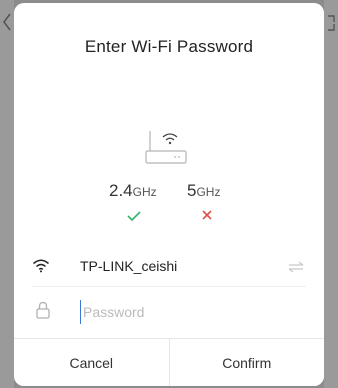 The height and width of the screenshot is (388, 338). I want to click on confirm-button: Confirm, so click(246, 362).